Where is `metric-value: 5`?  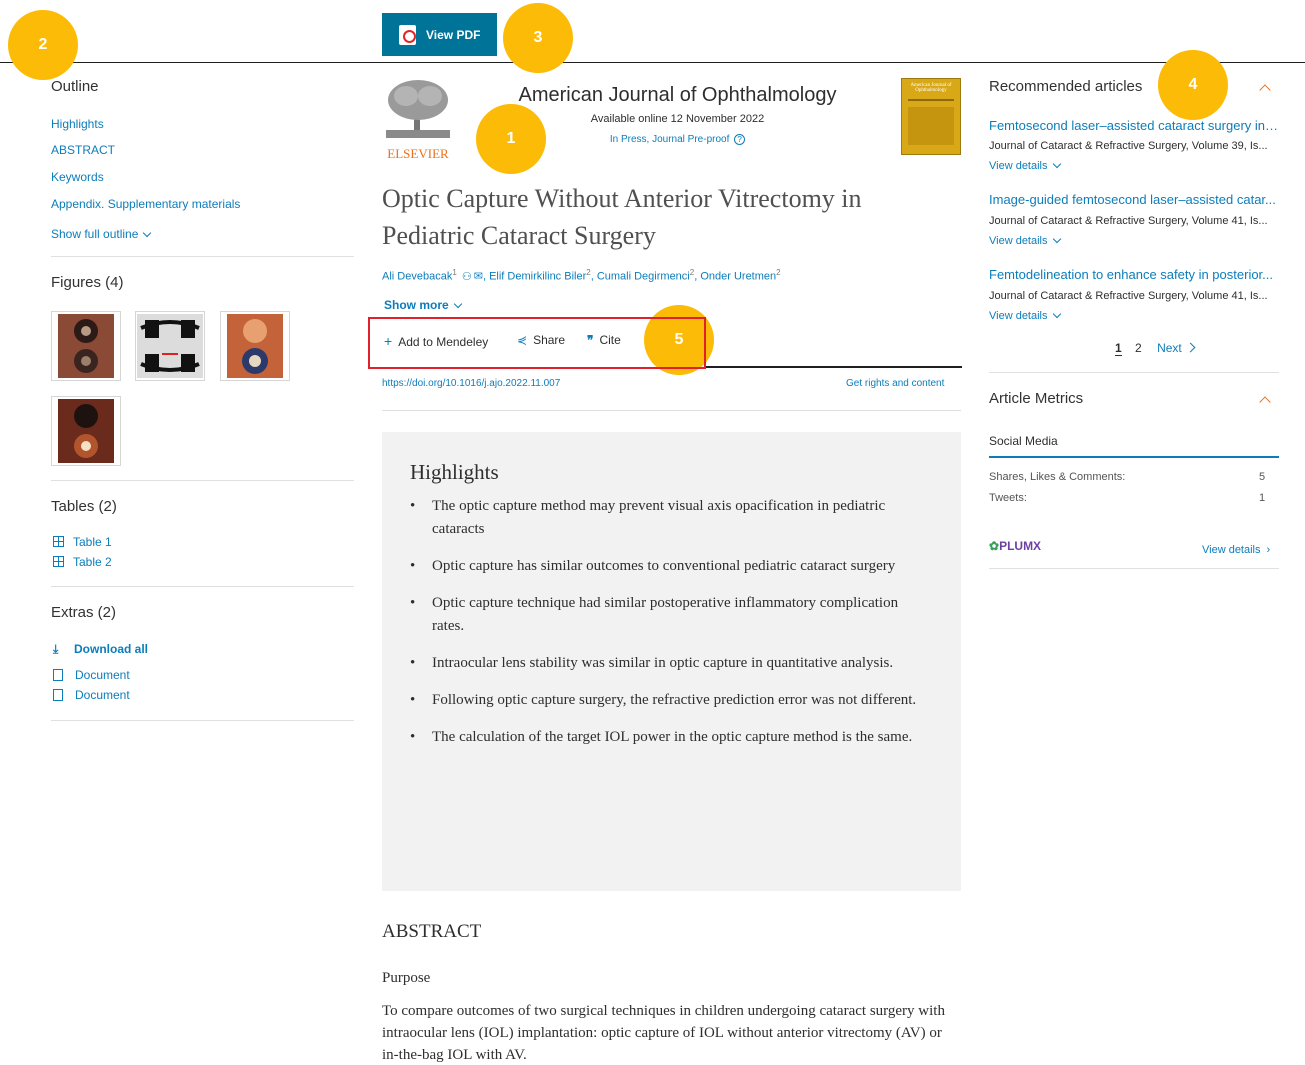 metric-value: 5 is located at coordinates (1262, 477).